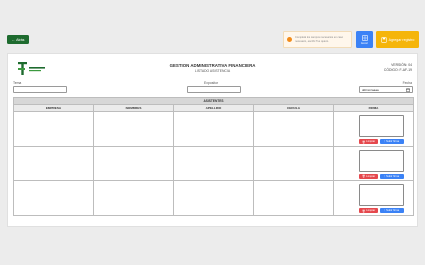 The height and width of the screenshot is (265, 425). I want to click on page-subtitle: LISTADO ASISTENCIA, so click(212, 71).